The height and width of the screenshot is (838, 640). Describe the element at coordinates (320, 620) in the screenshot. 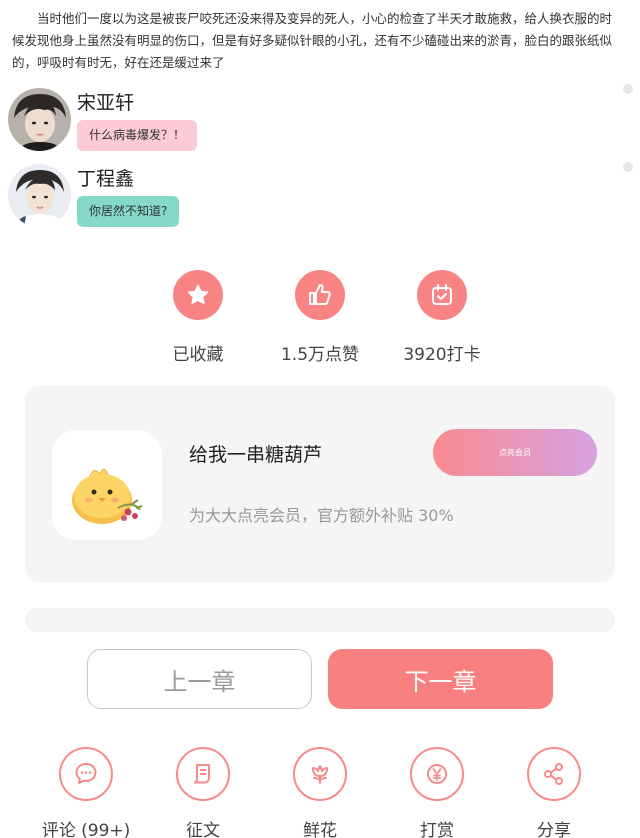

I see `divider-bar` at that location.